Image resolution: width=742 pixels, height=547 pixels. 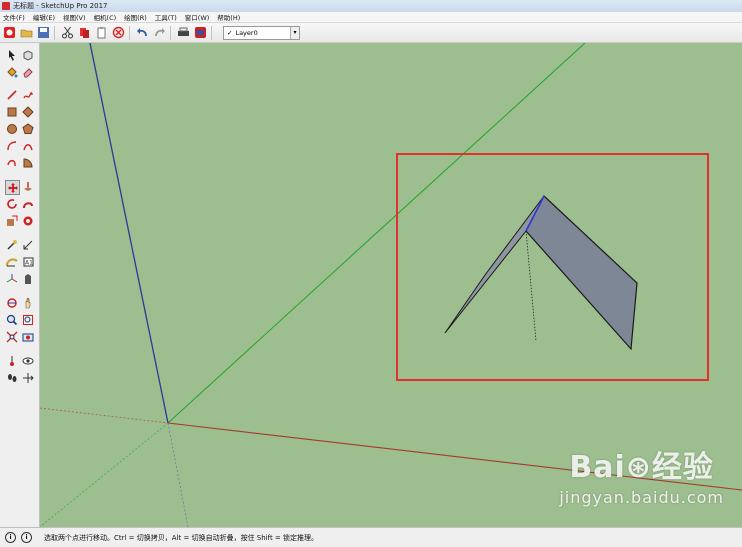 I want to click on baidu-jingyan-watermark: Bai⊛经验 jingyan.baidu.com, so click(x=641, y=474).